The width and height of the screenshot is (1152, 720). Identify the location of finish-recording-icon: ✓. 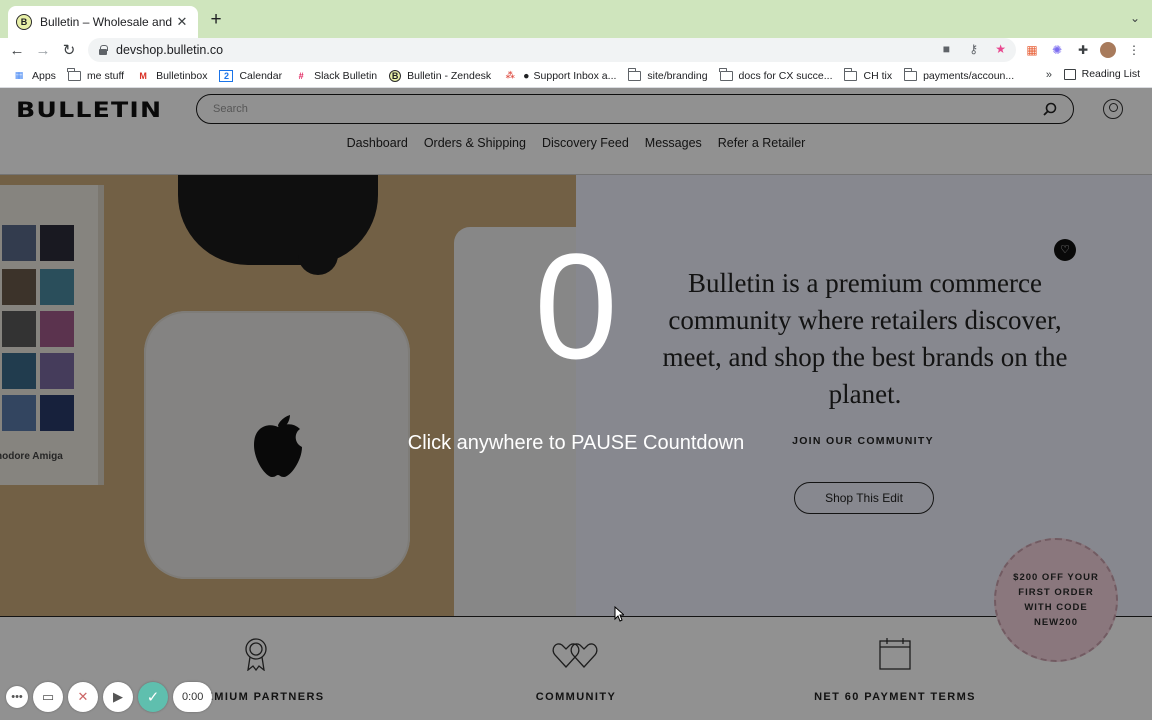
(153, 697).